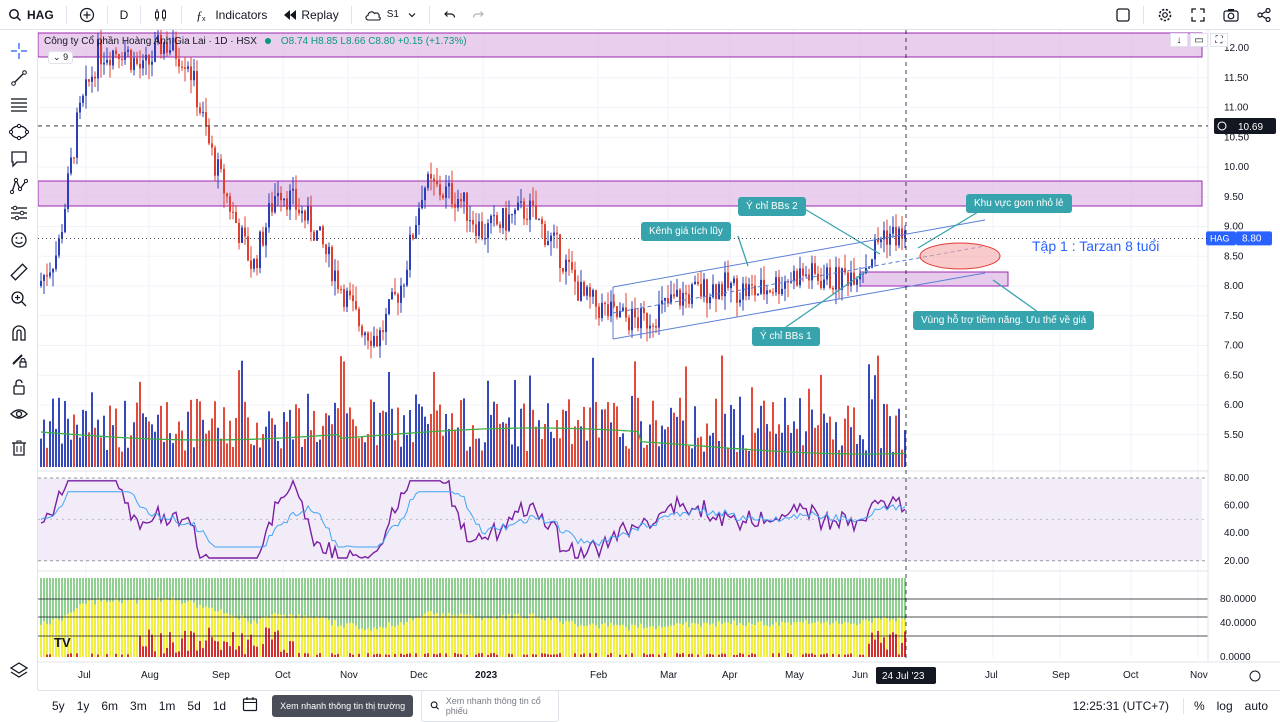  What do you see at coordinates (1256, 706) in the screenshot?
I see `auto-toggle: auto` at bounding box center [1256, 706].